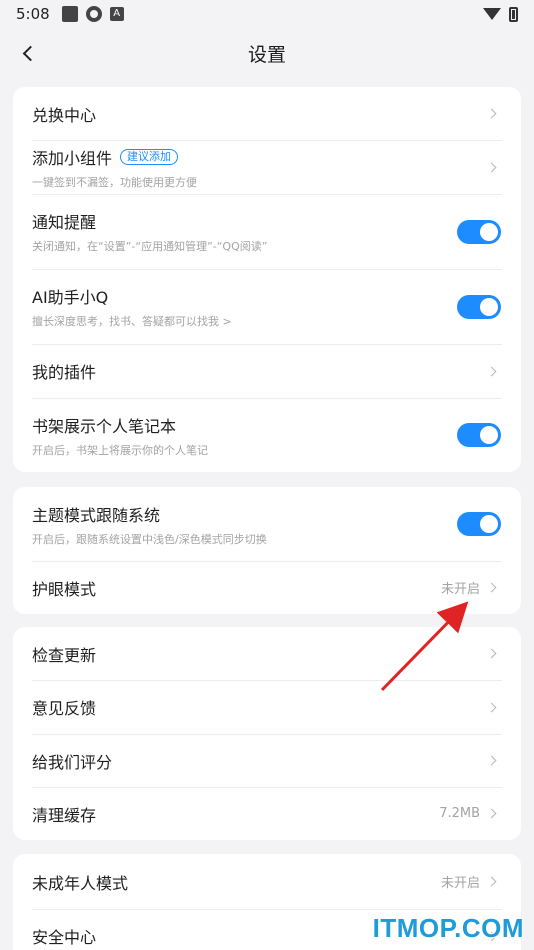 This screenshot has width=534, height=950. Describe the element at coordinates (267, 653) in the screenshot. I see `row-check-update: 检查更新` at that location.